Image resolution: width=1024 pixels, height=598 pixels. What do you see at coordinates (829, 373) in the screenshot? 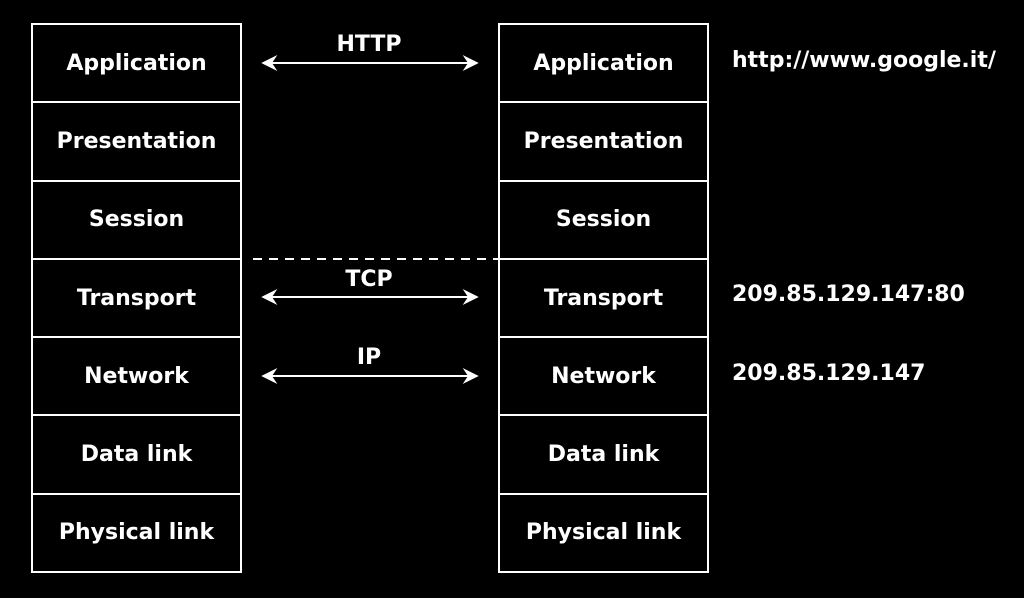
I see `ip-address: 209.85.129.147` at bounding box center [829, 373].